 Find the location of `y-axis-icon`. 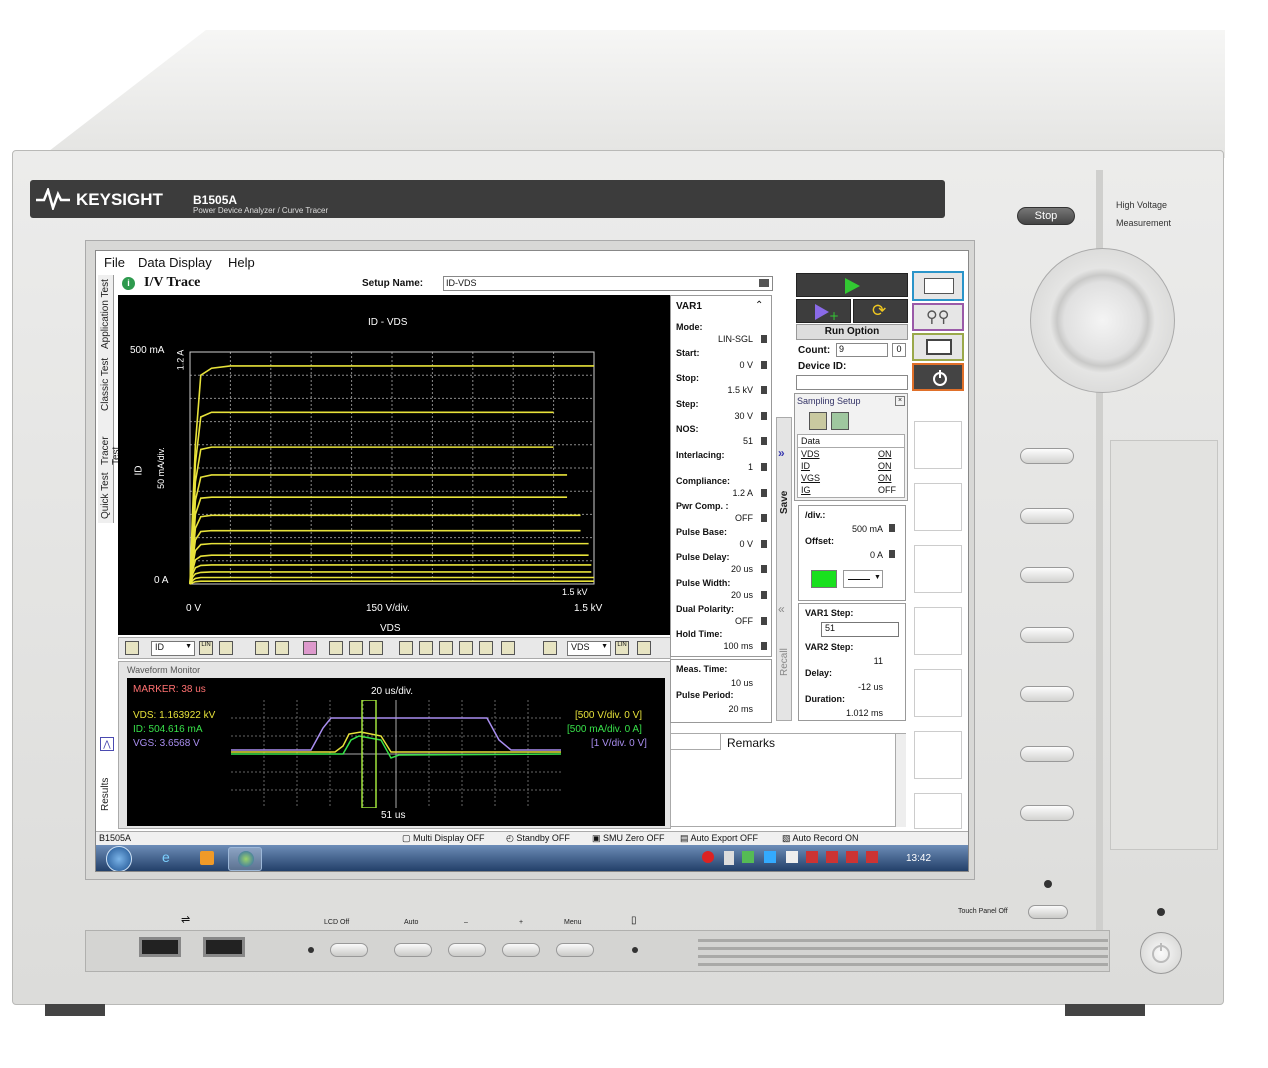

y-axis-icon is located at coordinates (132, 648).